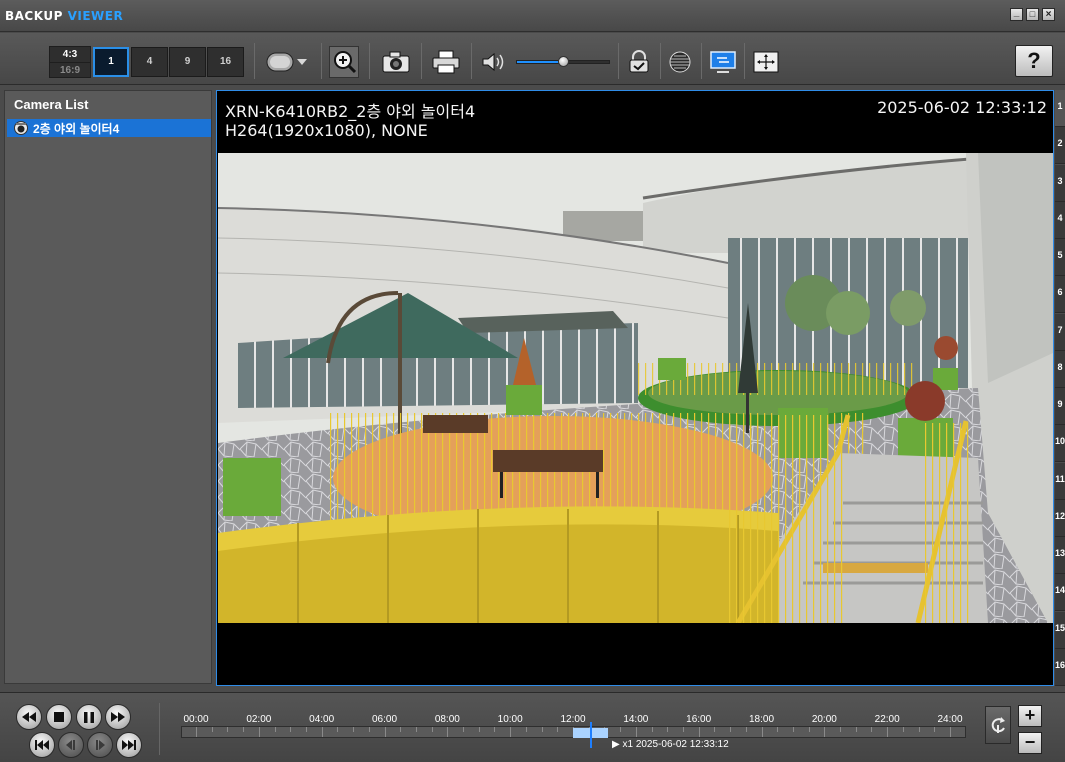  I want to click on volume-slider, so click(563, 61).